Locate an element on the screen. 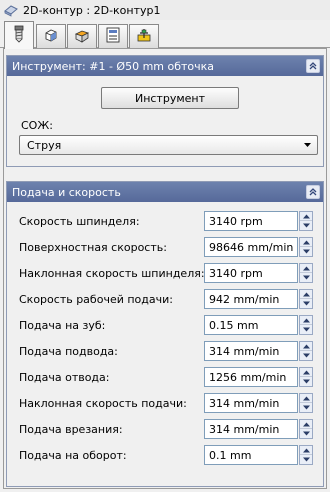  cube-icon is located at coordinates (51, 36).